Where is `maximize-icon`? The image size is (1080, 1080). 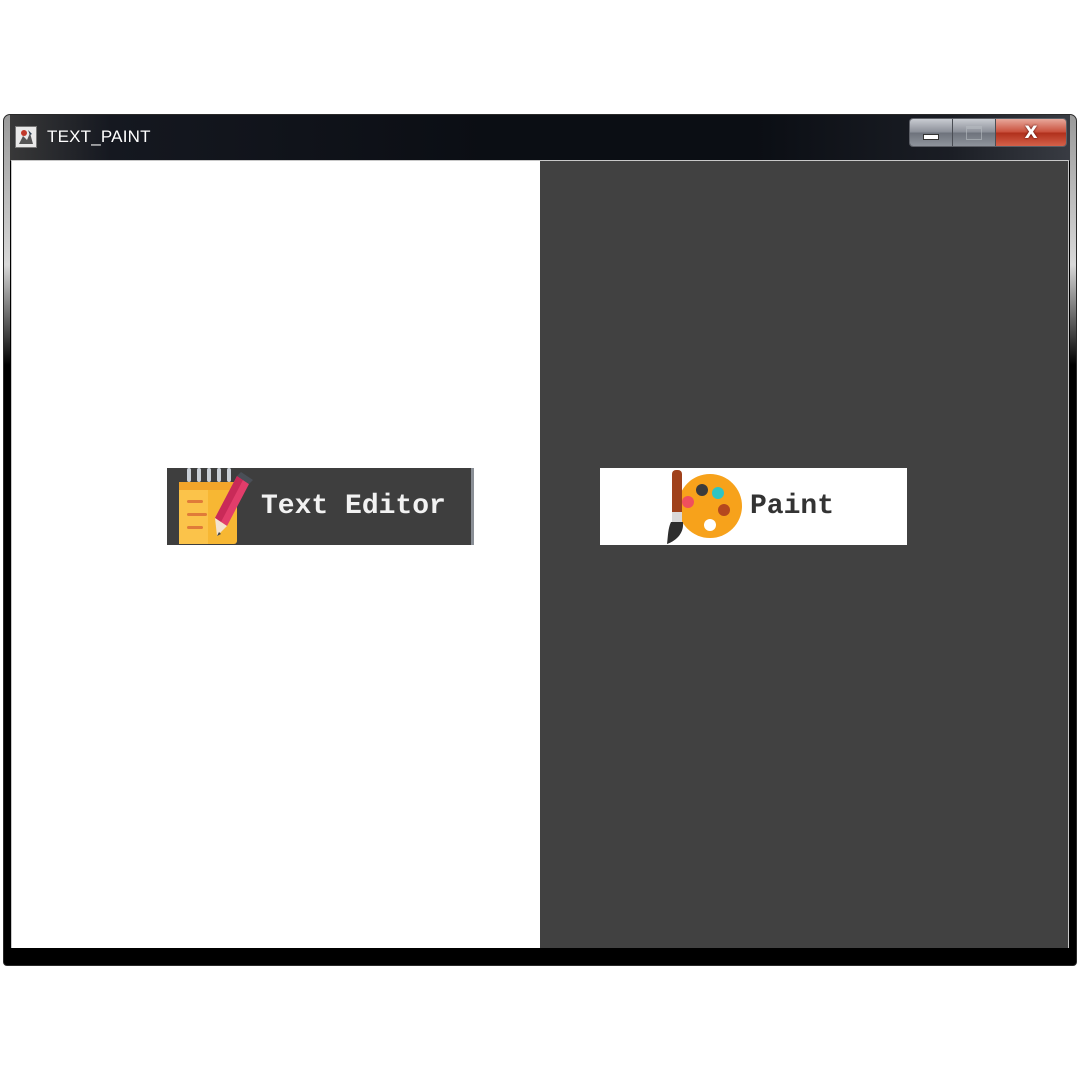
maximize-icon is located at coordinates (974, 132).